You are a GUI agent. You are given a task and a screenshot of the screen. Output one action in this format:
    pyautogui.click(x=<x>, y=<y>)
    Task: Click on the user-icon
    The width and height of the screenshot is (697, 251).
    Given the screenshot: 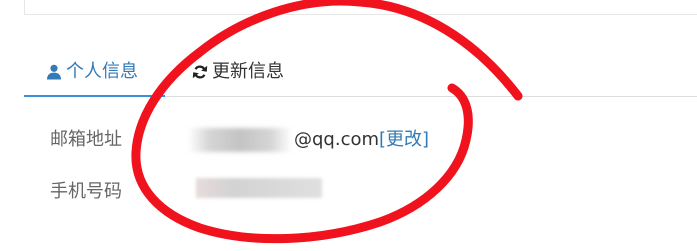 What is the action you would take?
    pyautogui.click(x=54, y=72)
    